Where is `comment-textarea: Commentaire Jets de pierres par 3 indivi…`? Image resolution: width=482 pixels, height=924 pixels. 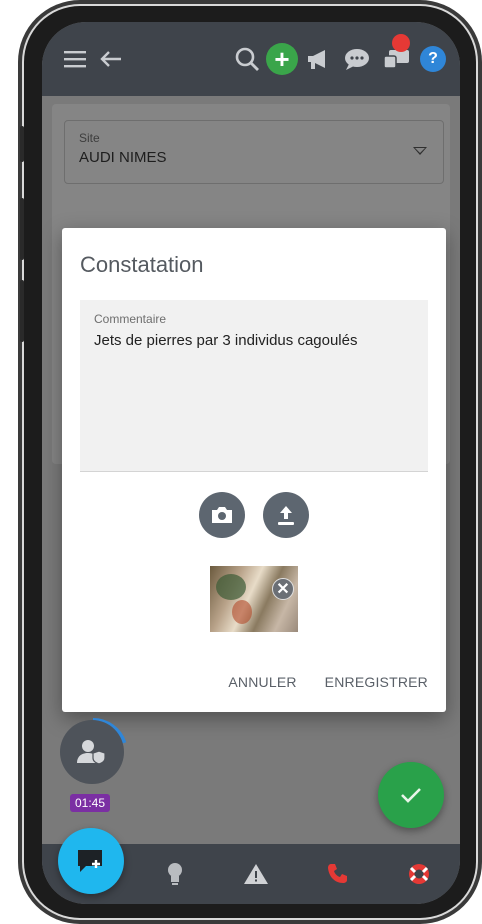
comment-textarea: Commentaire Jets de pierres par 3 indivi… is located at coordinates (254, 386).